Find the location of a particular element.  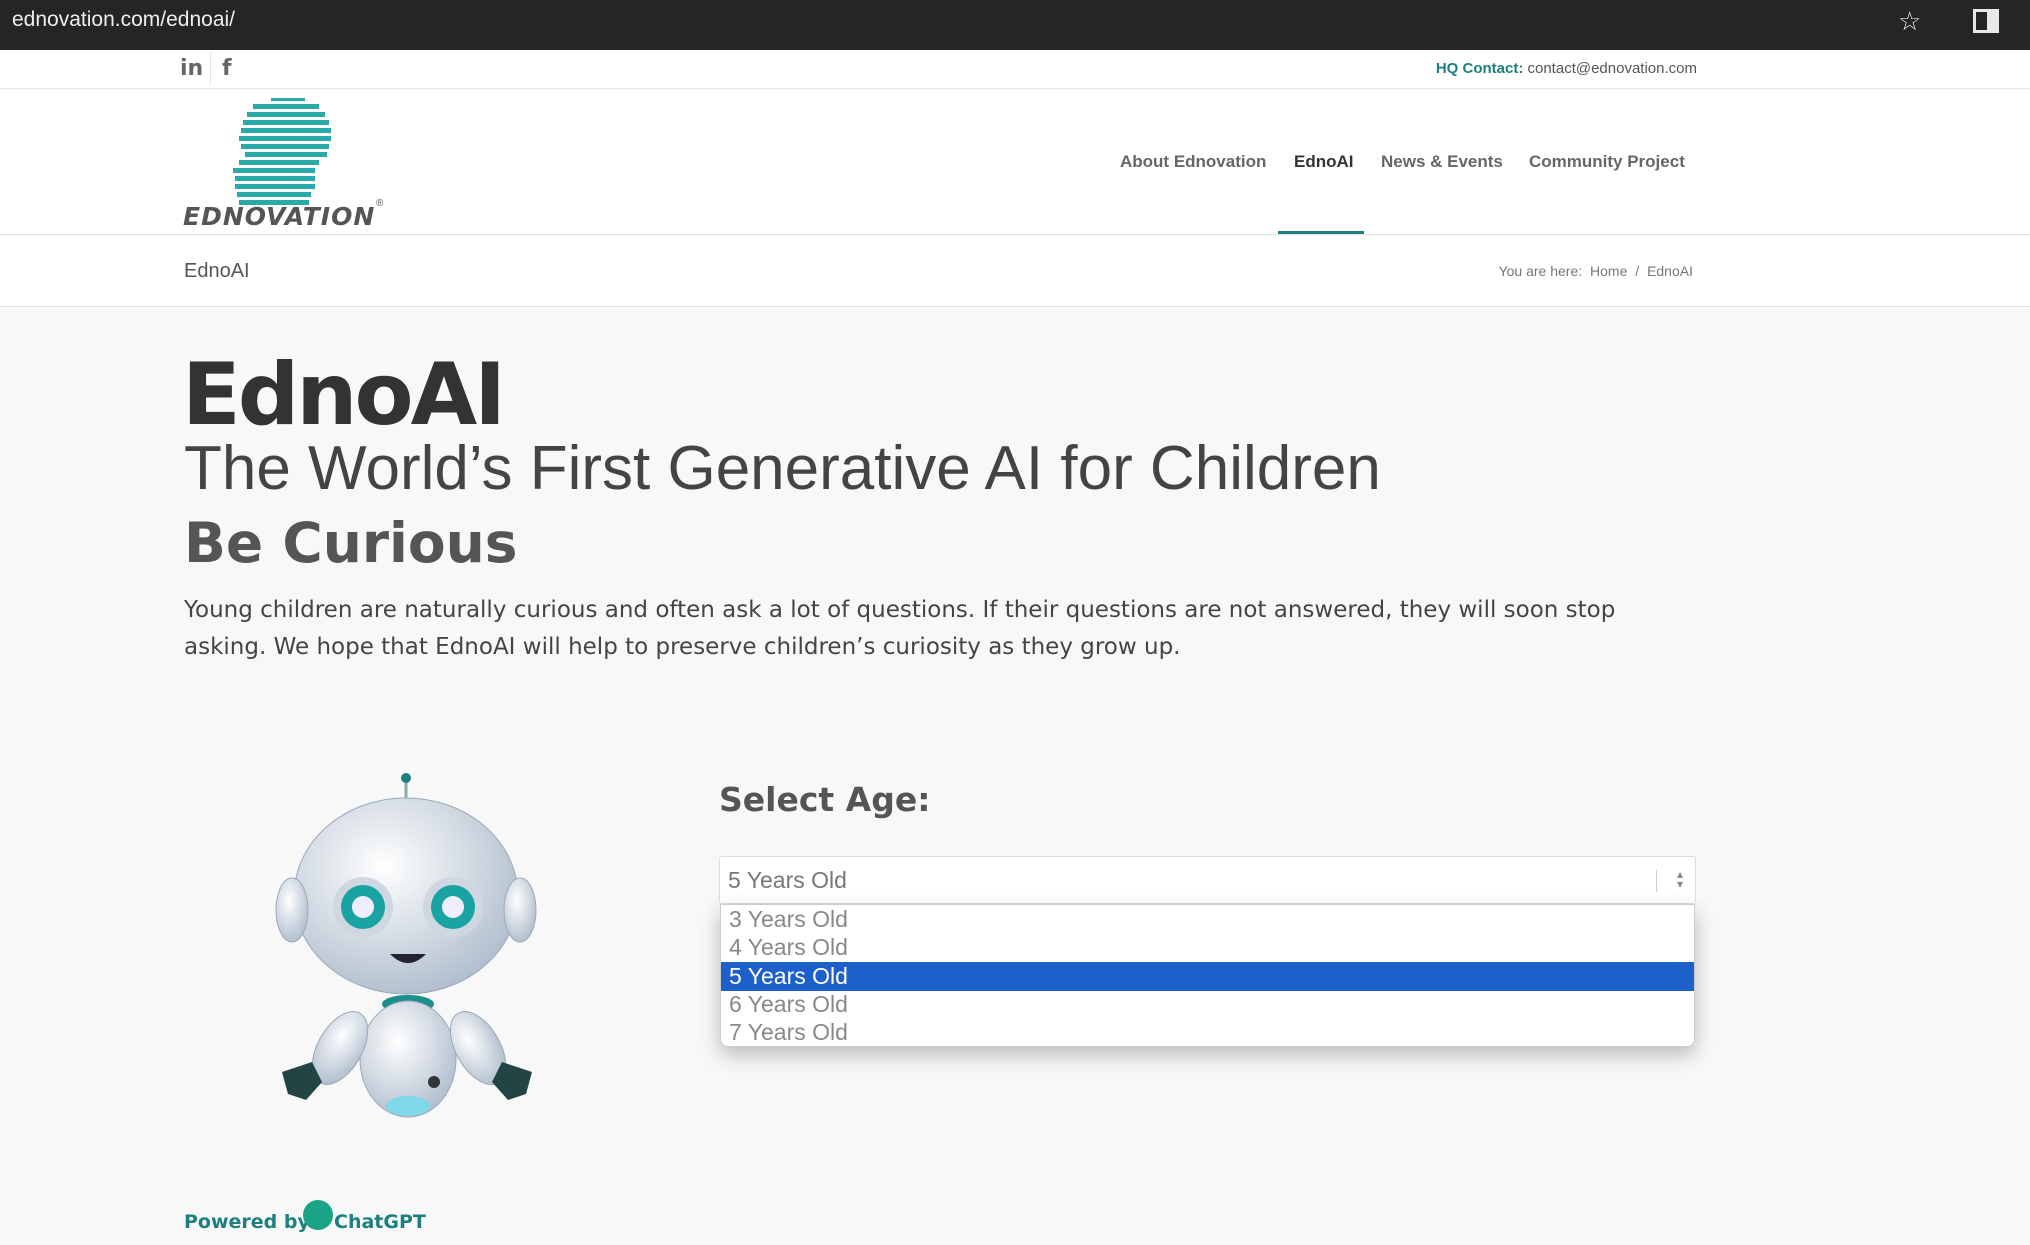

nav-news-events: News & Events is located at coordinates (1442, 162).